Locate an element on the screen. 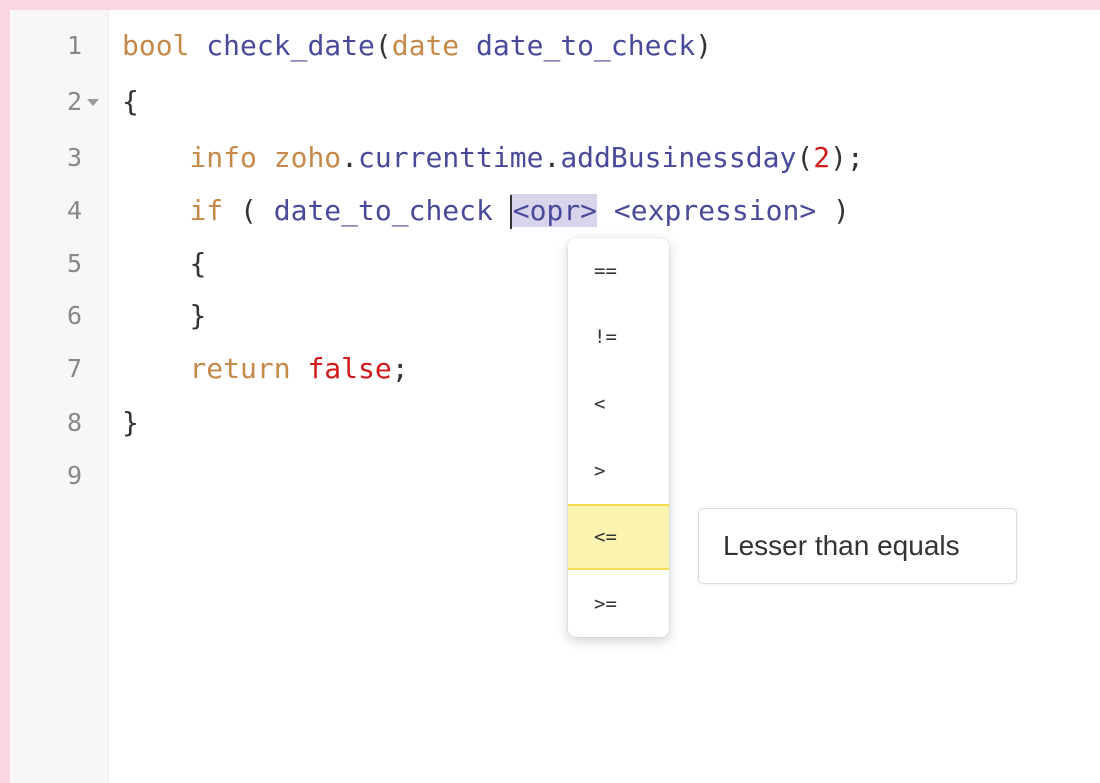 The image size is (1100, 783). code-line-8: } is located at coordinates (130, 423).